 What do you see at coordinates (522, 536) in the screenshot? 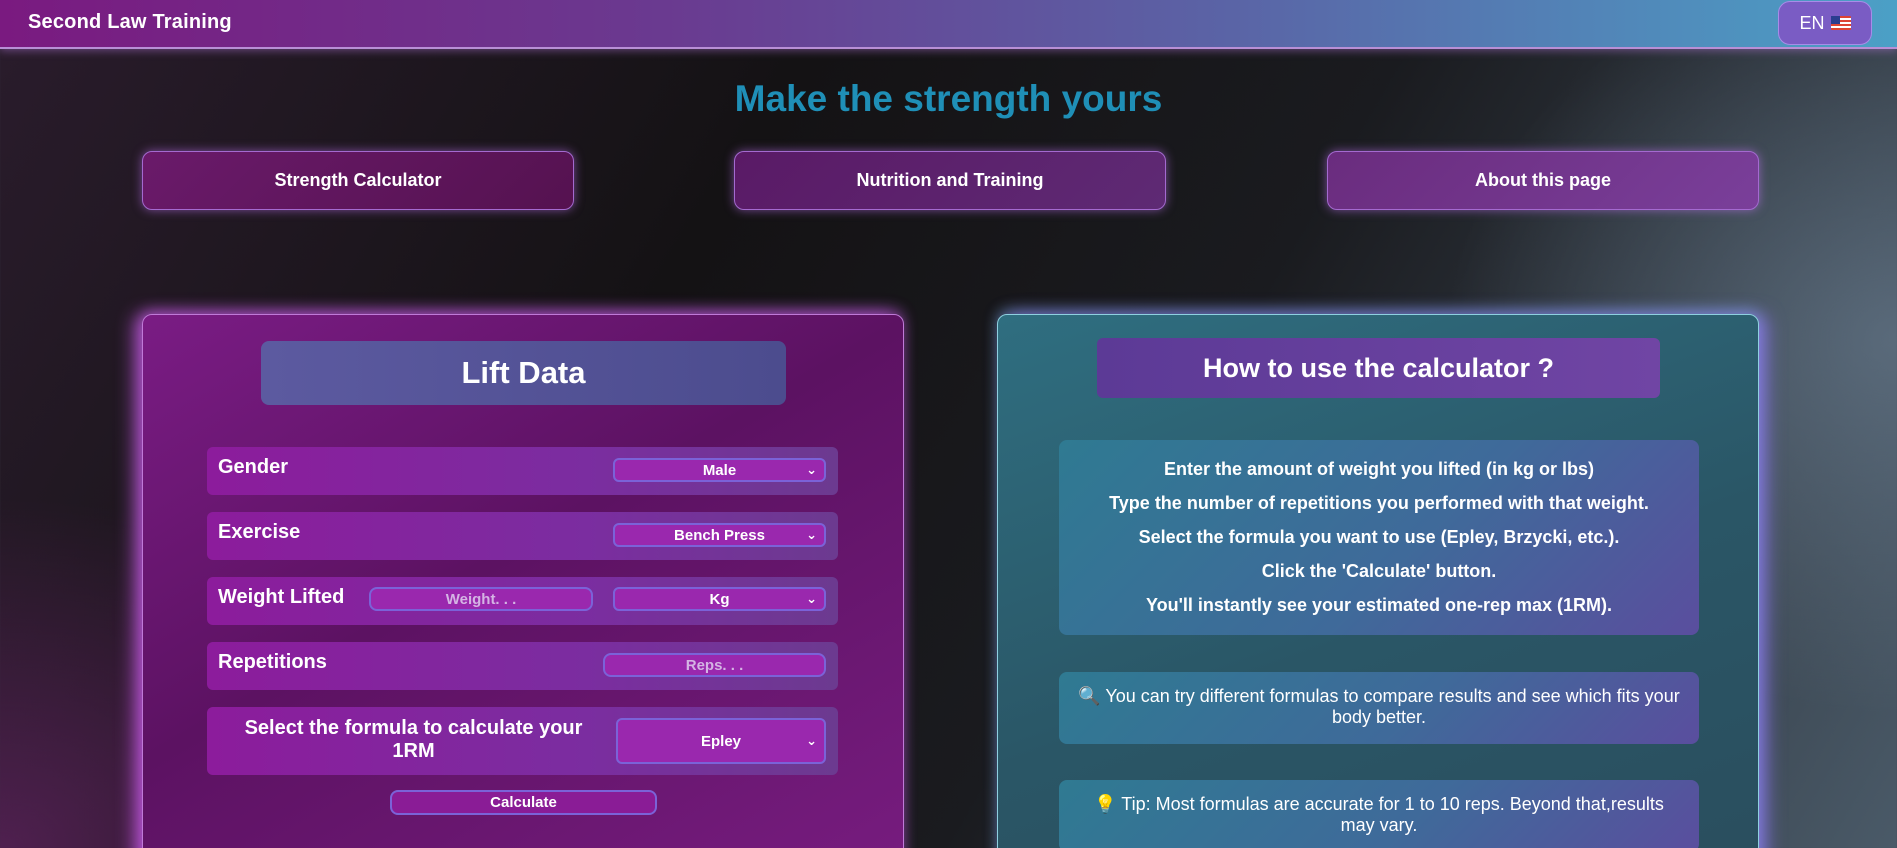
I see `exercise-row: Exercise Bench Press ⌄` at bounding box center [522, 536].